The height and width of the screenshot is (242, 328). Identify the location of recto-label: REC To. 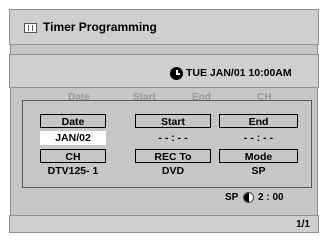
(173, 156).